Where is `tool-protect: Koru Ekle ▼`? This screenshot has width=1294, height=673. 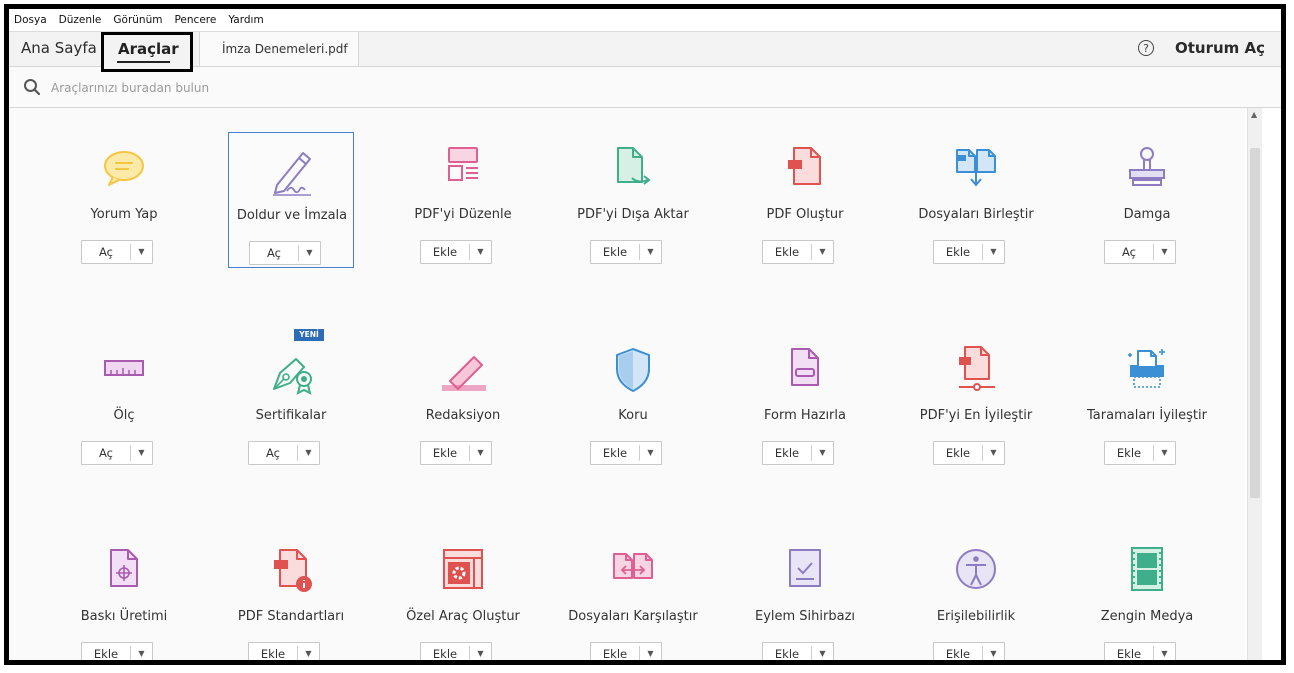
tool-protect: Koru Ekle ▼ is located at coordinates (633, 401).